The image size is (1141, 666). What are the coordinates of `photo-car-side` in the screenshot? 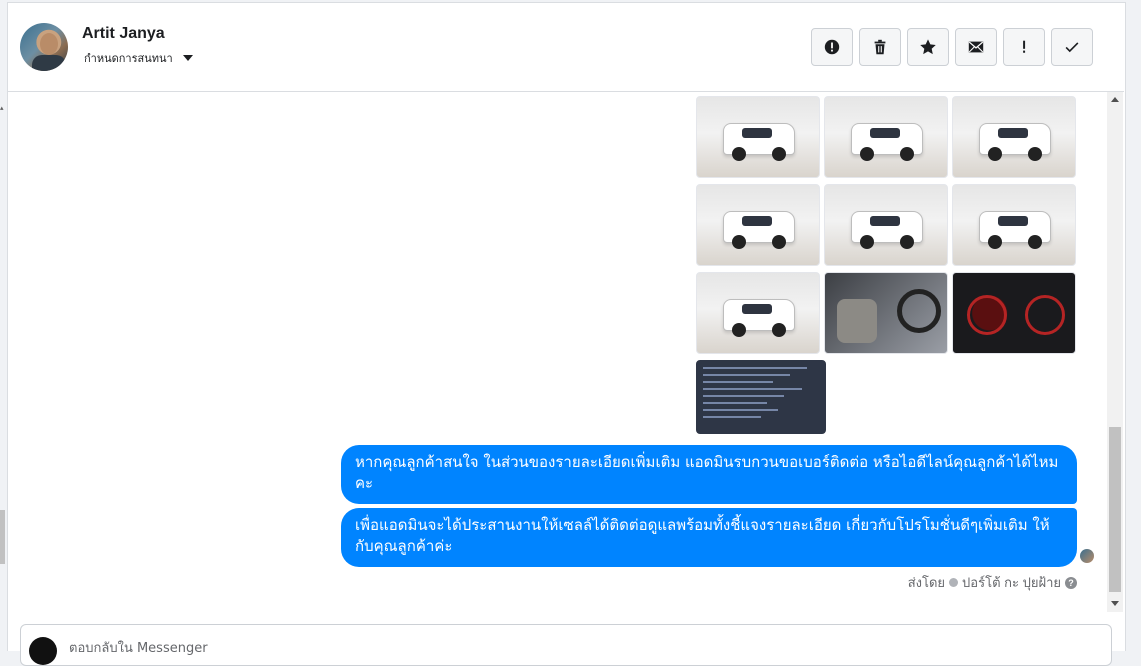 It's located at (1014, 225).